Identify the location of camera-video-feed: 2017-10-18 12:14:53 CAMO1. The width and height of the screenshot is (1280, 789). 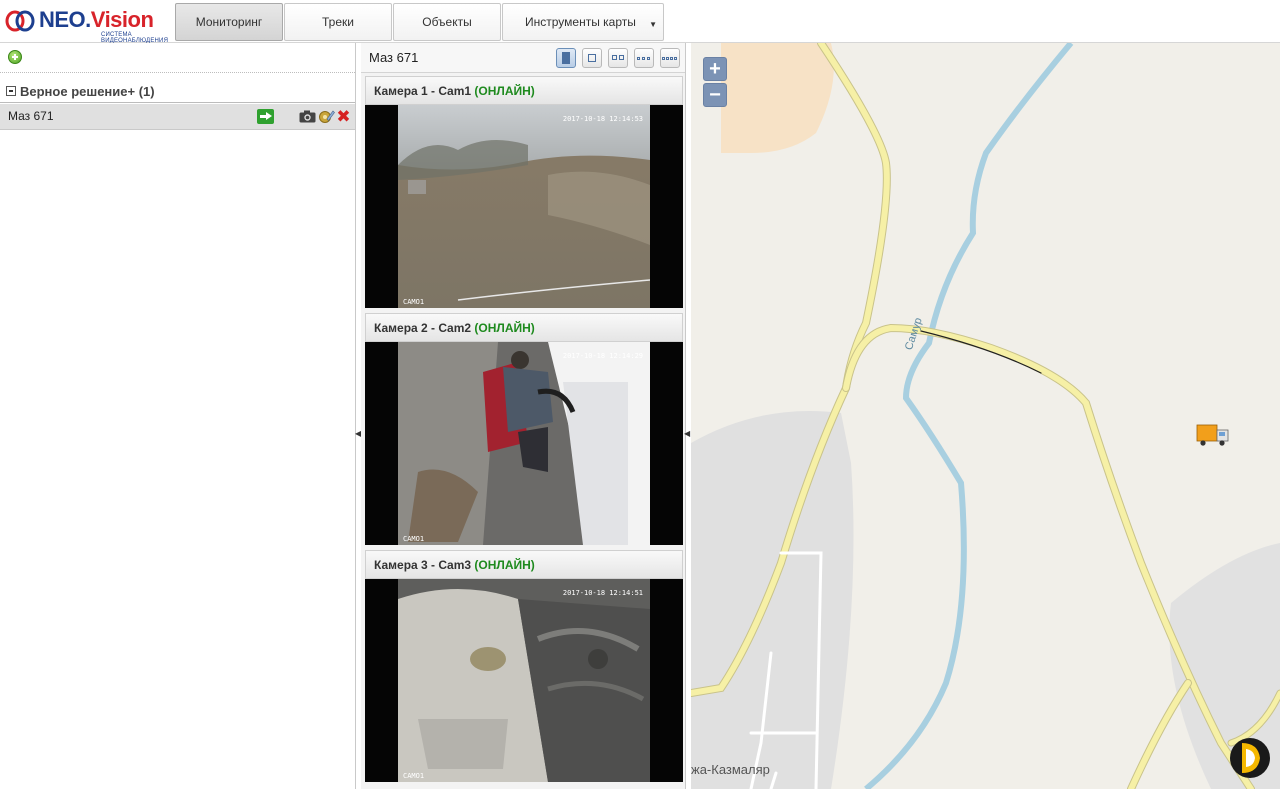
(524, 206).